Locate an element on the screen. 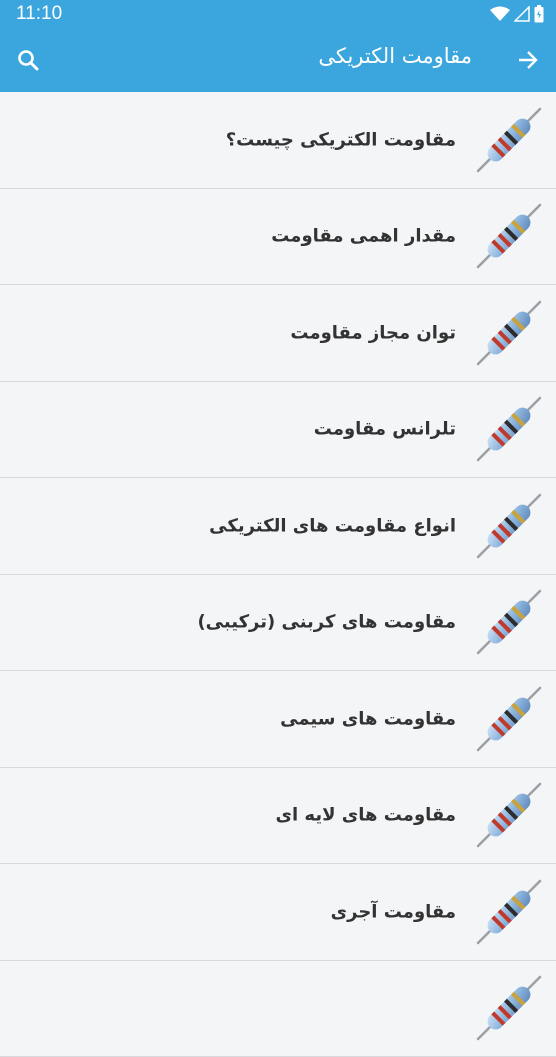 This screenshot has width=556, height=1057. arrow-right-icon is located at coordinates (528, 60).